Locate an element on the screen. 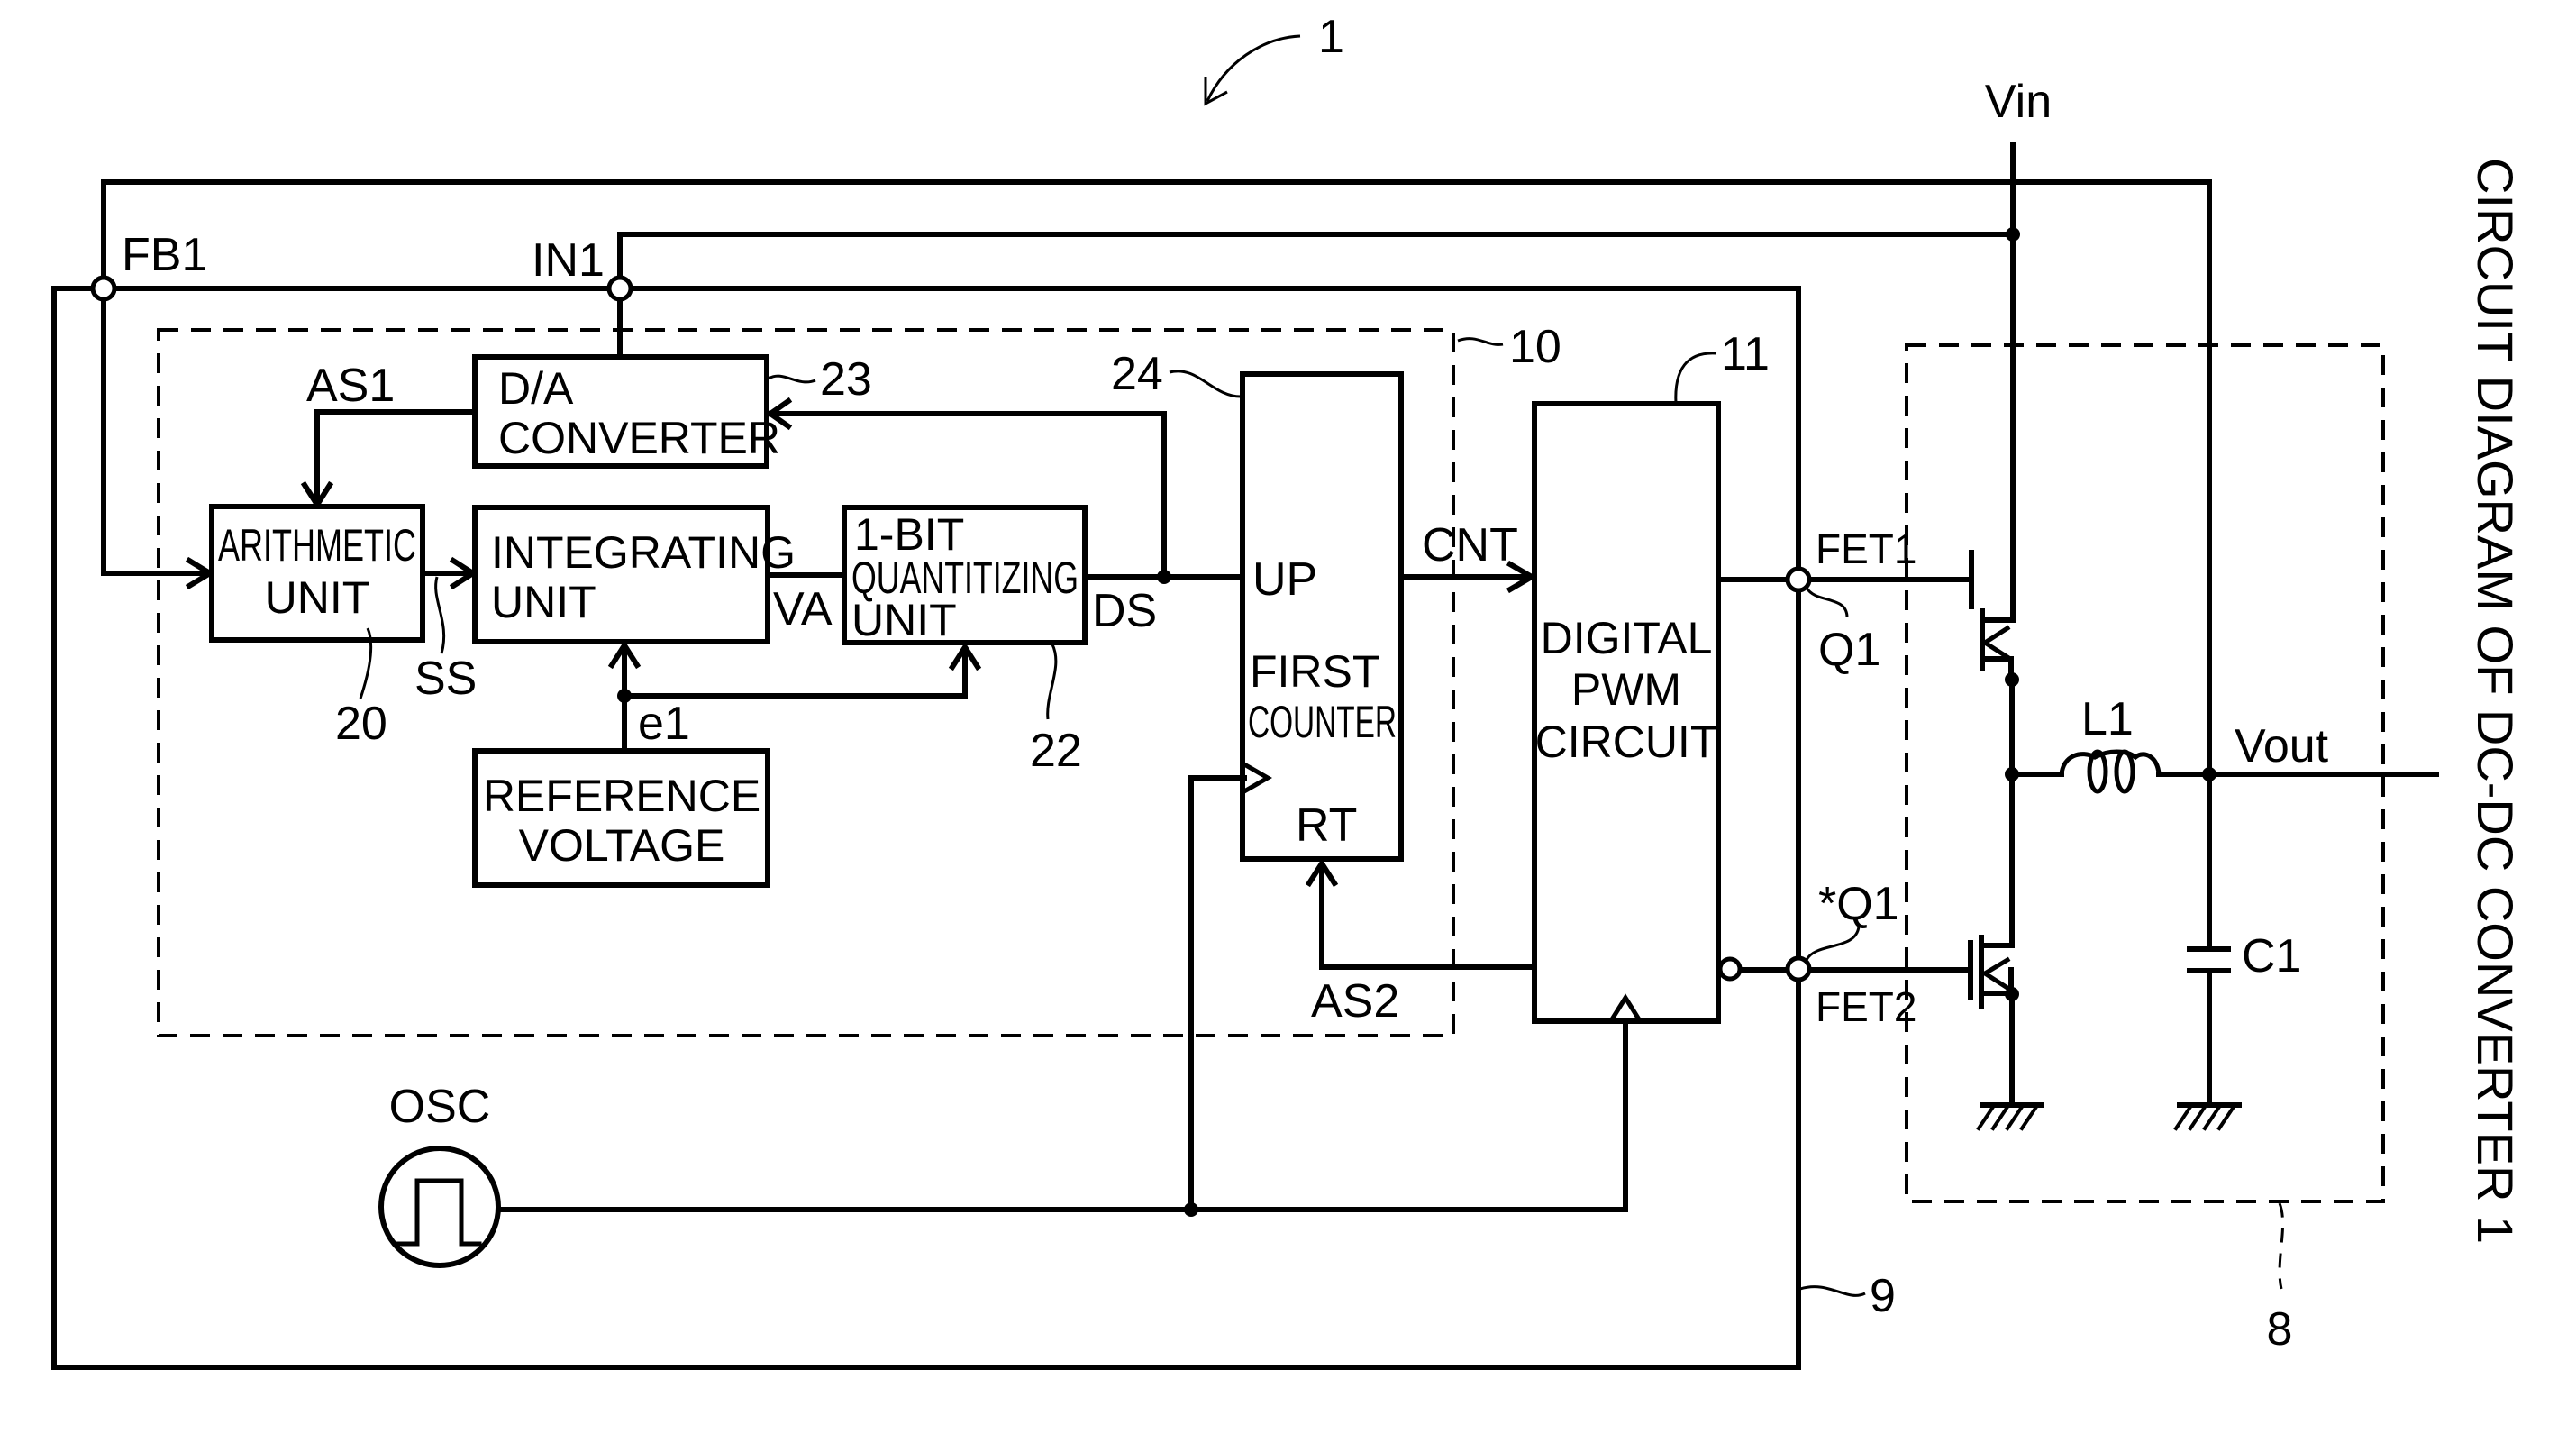  label-c1: C1 is located at coordinates (2271, 956).